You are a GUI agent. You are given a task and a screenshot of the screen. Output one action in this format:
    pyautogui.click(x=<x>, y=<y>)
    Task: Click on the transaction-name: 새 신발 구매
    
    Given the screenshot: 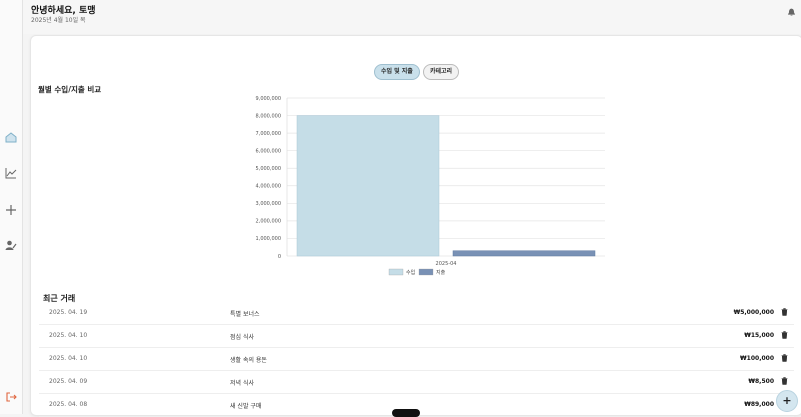 What is the action you would take?
    pyautogui.click(x=246, y=406)
    